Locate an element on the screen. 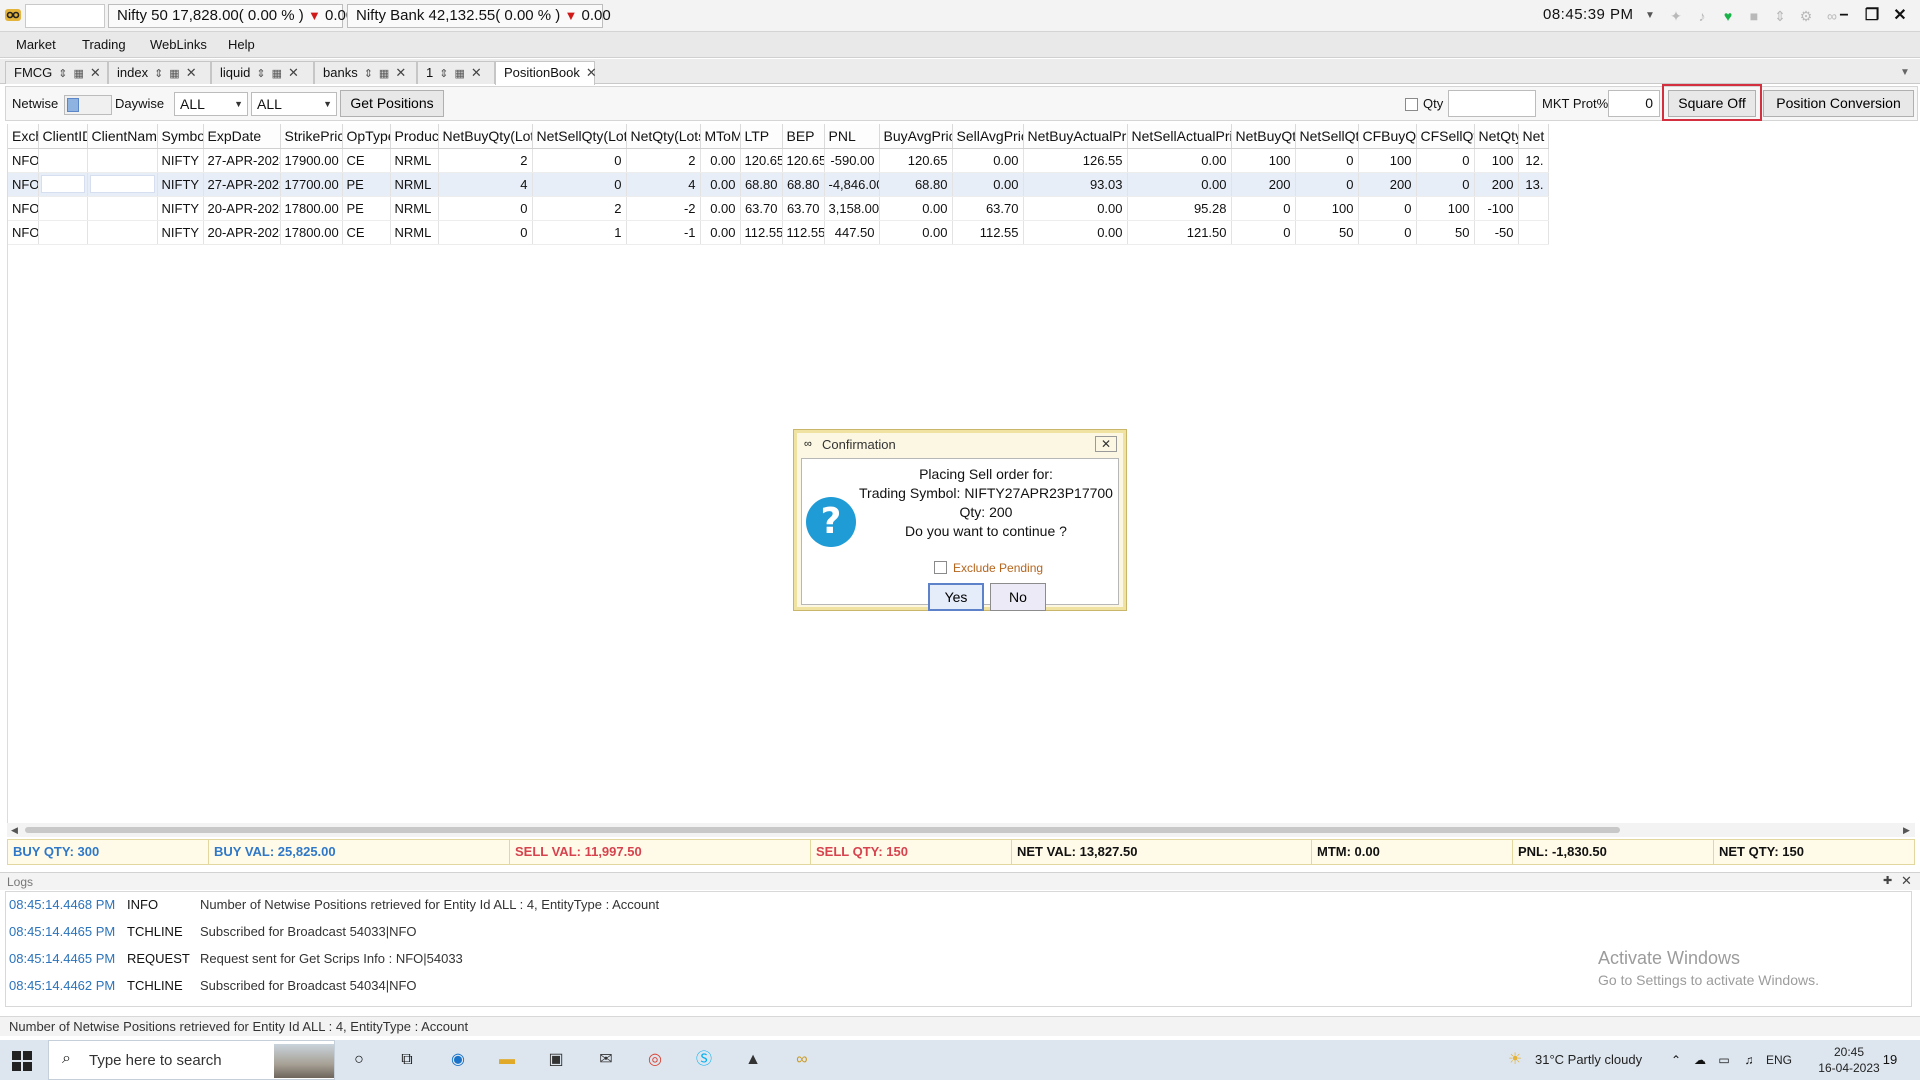  trading-app-icon: ∞ is located at coordinates (802, 1060).